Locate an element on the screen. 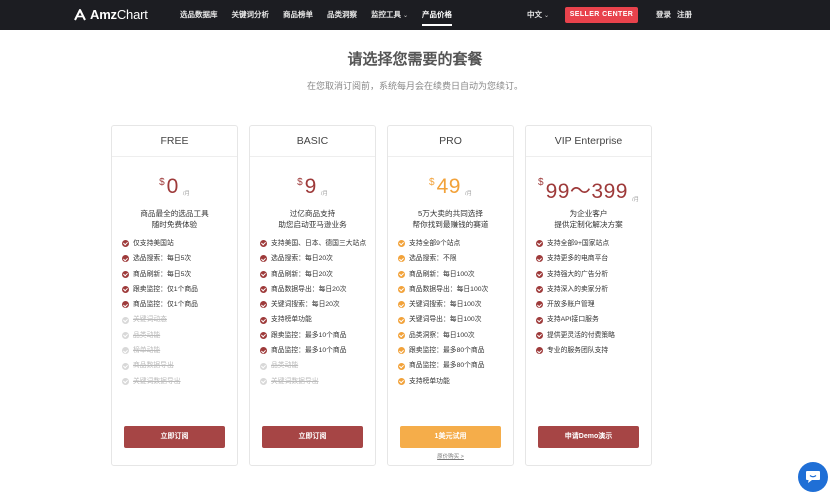  plan-cta-button: 1美元试用 is located at coordinates (450, 437).